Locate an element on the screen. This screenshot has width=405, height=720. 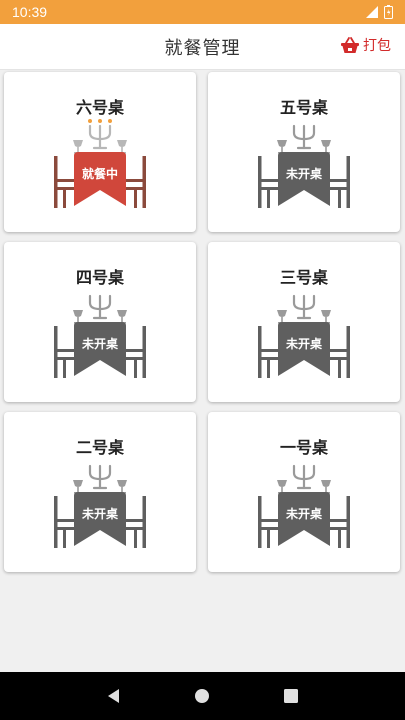
table-card: 五号桌 未开桌 is located at coordinates (304, 152).